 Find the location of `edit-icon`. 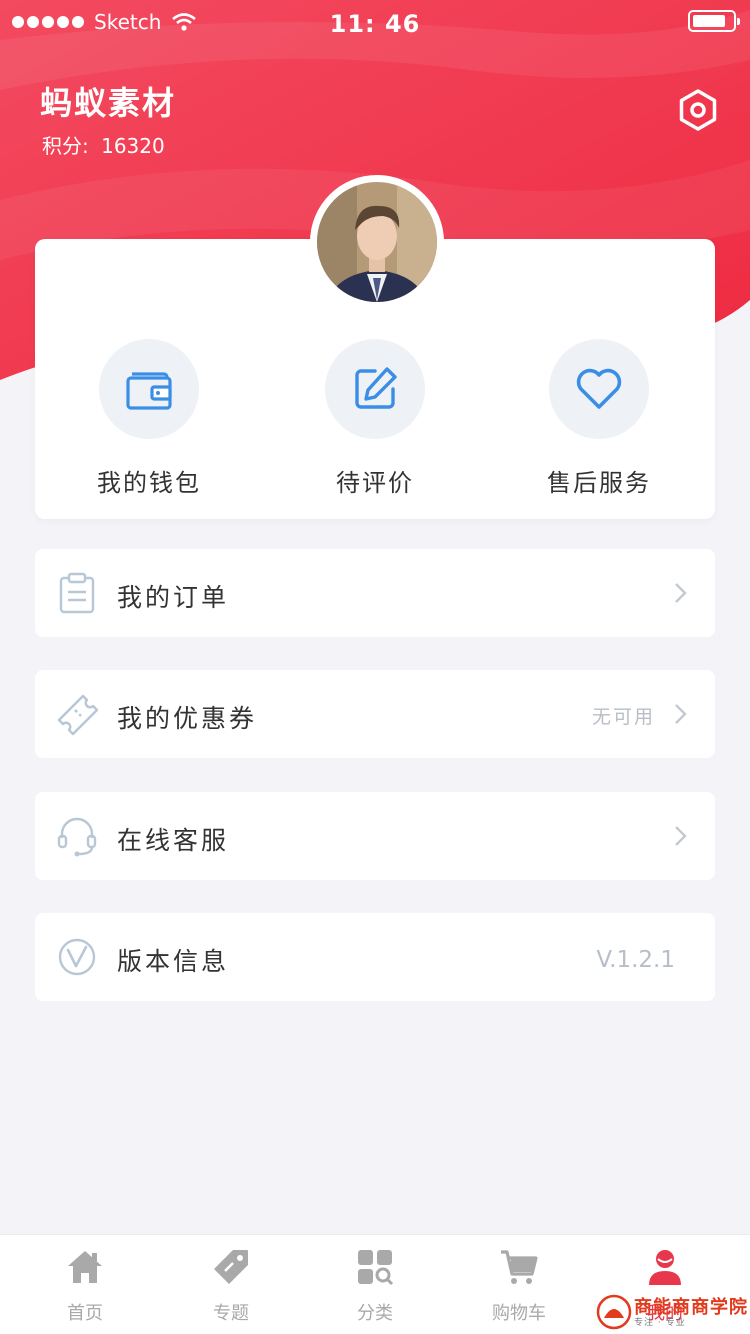

edit-icon is located at coordinates (376, 388).